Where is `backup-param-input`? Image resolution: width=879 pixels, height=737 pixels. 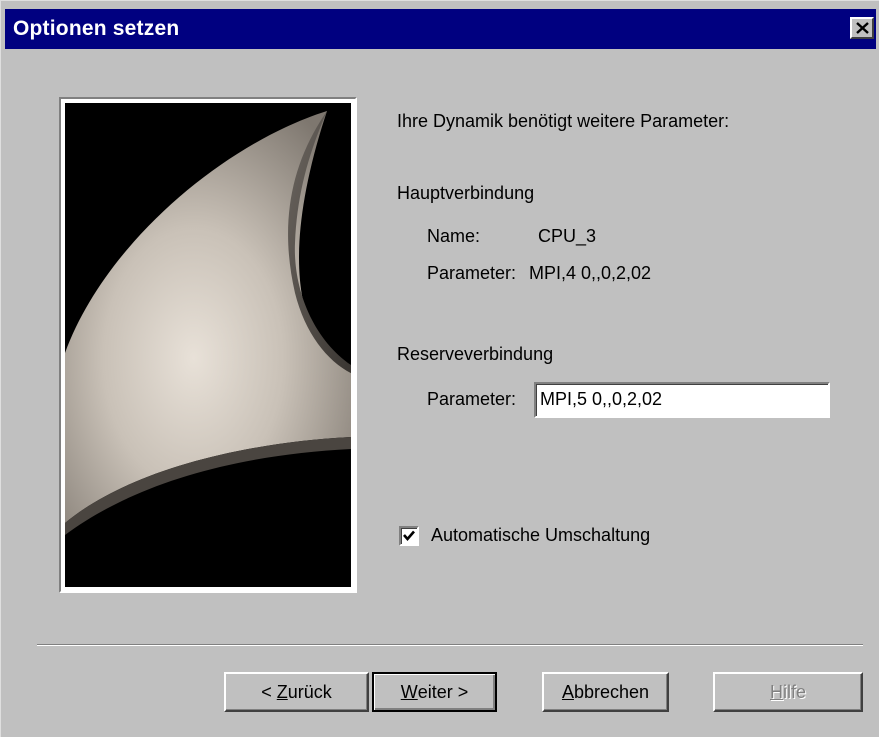
backup-param-input is located at coordinates (678, 399).